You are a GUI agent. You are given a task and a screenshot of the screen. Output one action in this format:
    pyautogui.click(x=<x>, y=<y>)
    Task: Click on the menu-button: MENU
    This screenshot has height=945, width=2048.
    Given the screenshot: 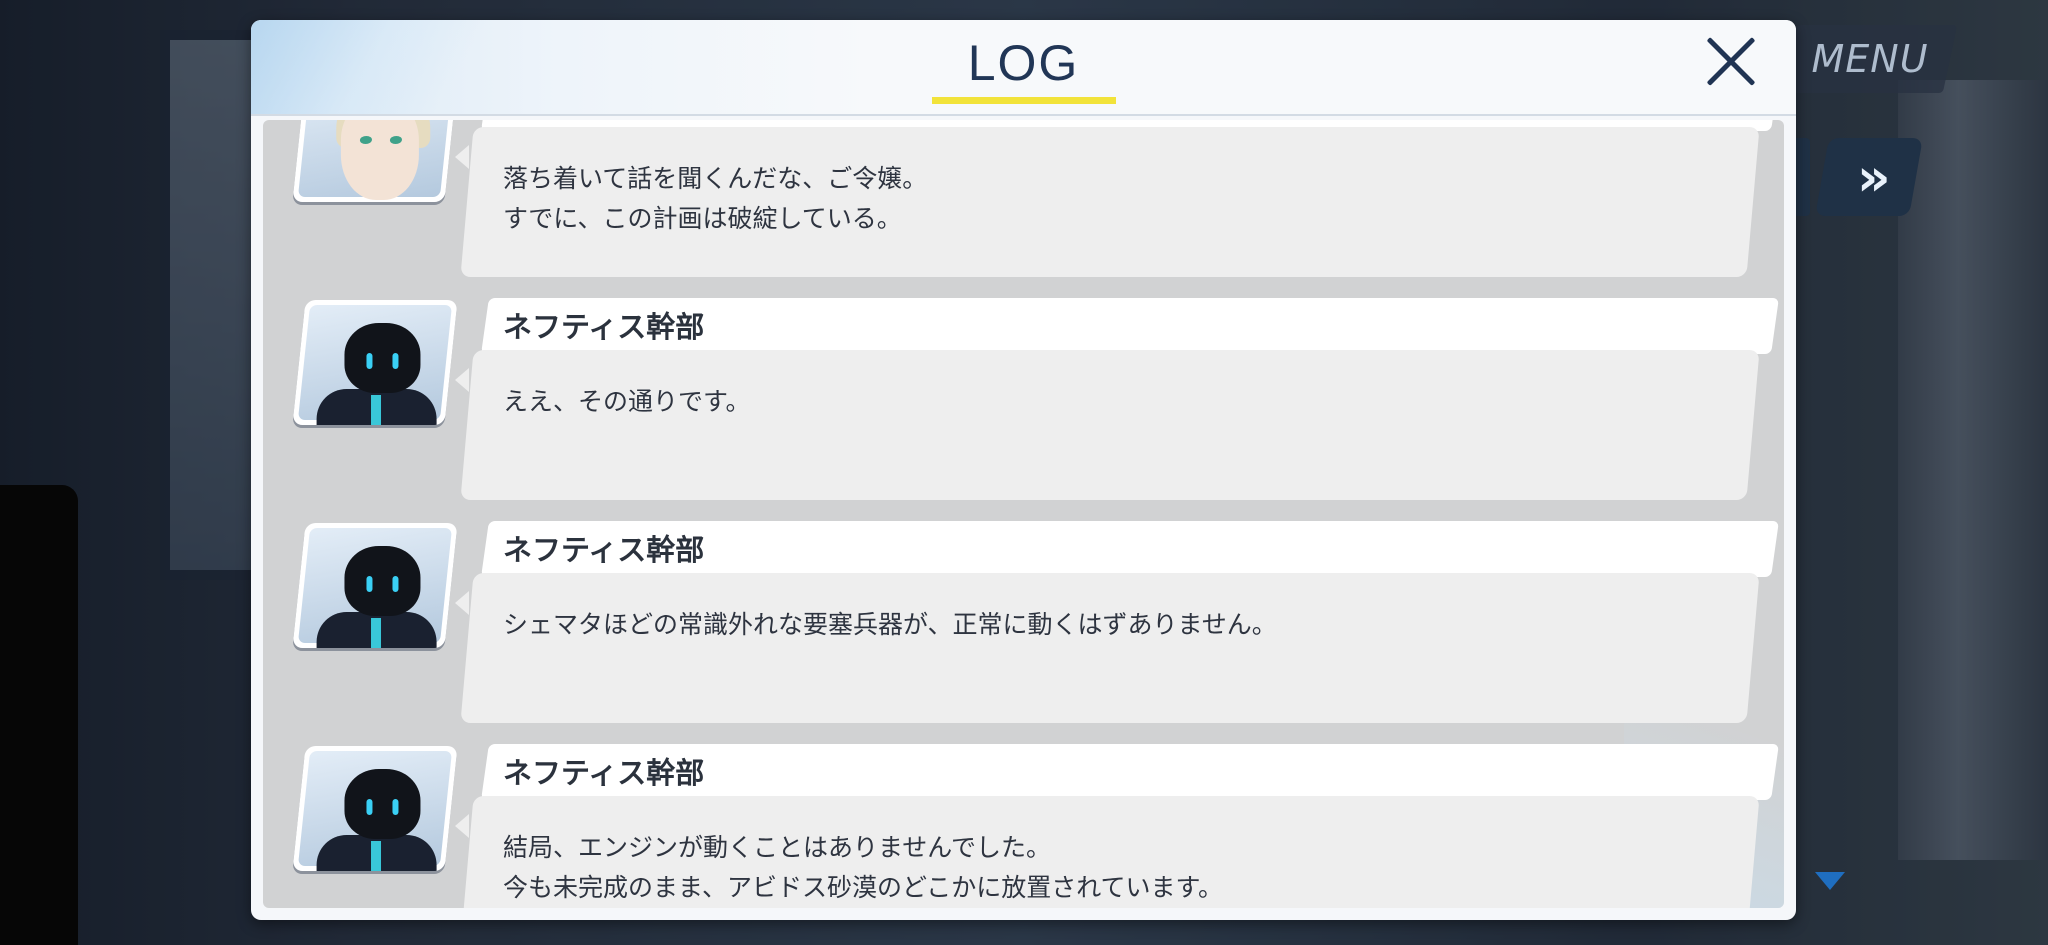 What is the action you would take?
    pyautogui.click(x=1870, y=59)
    